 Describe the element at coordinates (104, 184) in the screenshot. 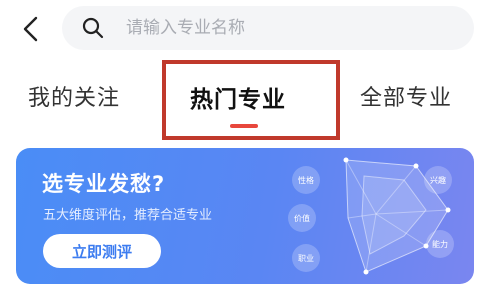

I see `banner-title: 选专业发愁?` at that location.